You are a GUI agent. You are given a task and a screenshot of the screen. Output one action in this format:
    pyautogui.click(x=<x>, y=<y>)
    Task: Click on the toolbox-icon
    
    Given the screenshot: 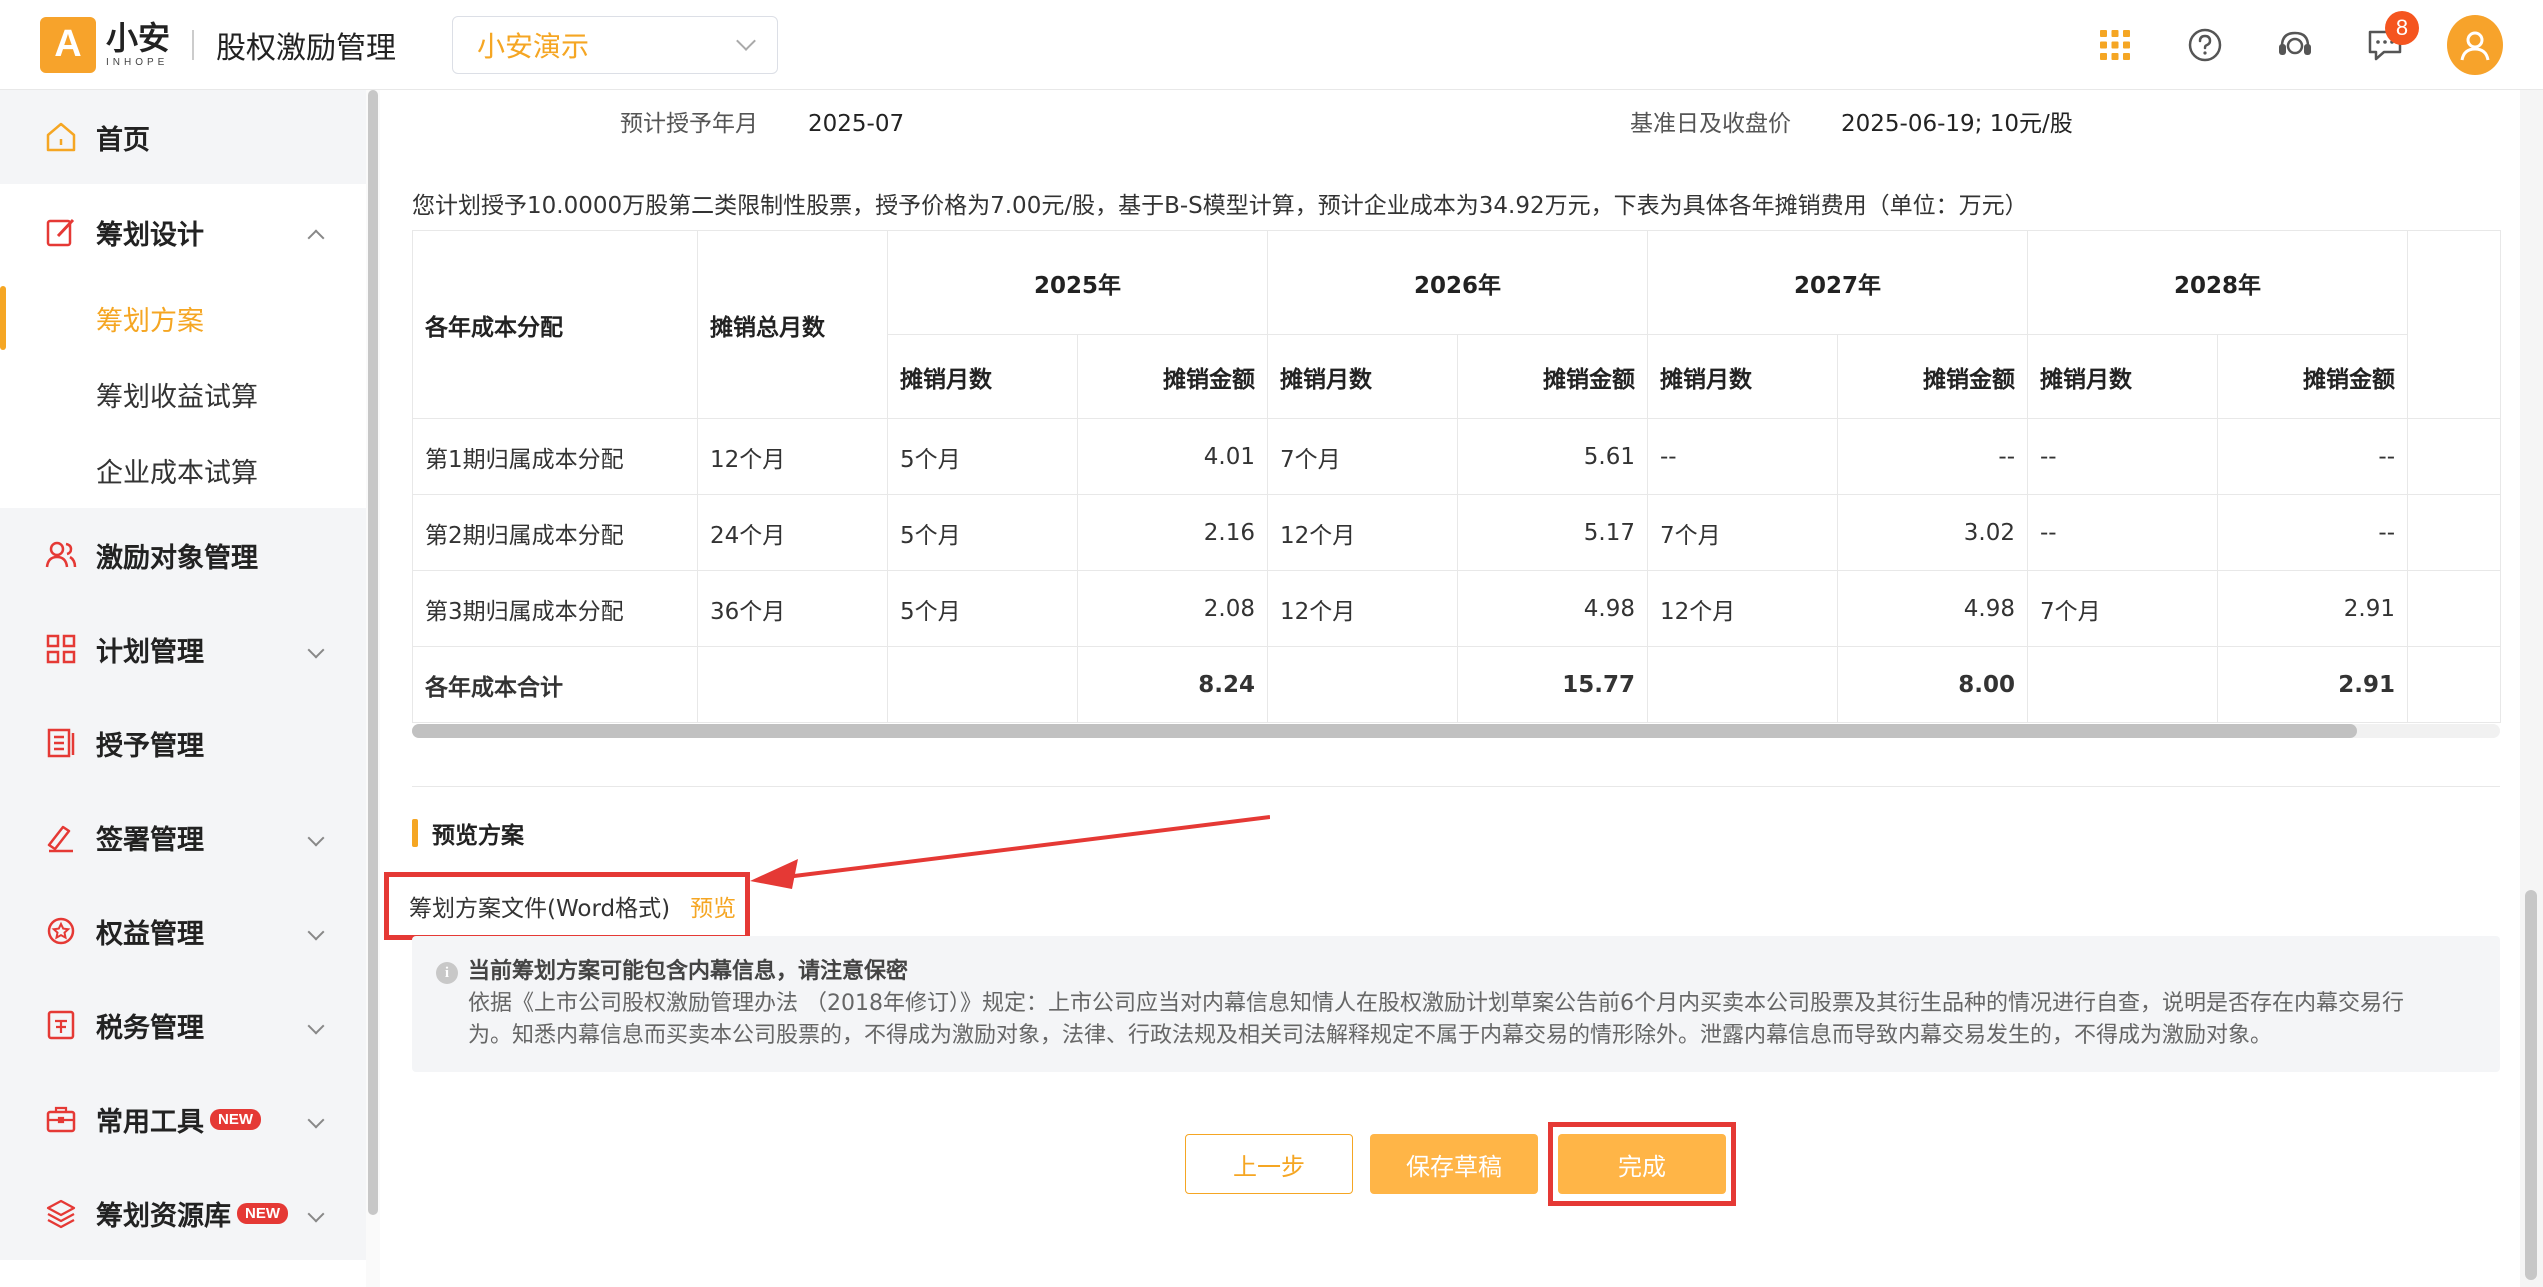 What is the action you would take?
    pyautogui.click(x=61, y=1119)
    